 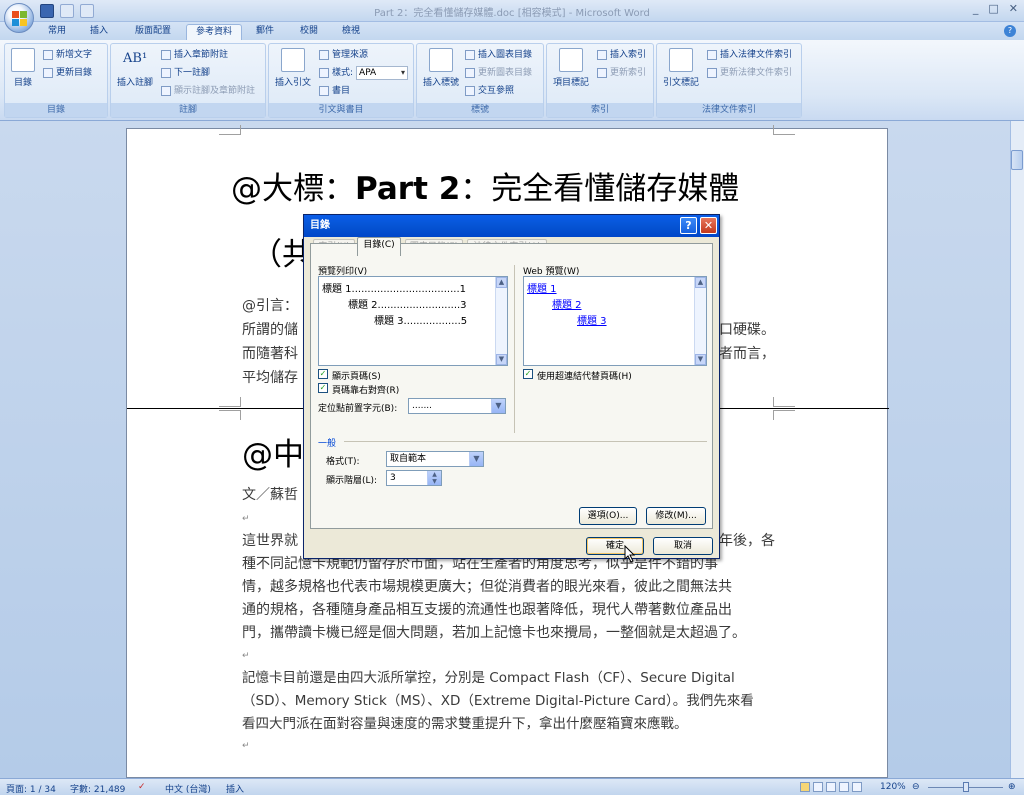 What do you see at coordinates (166, 91) in the screenshot?
I see `show-notes-icon` at bounding box center [166, 91].